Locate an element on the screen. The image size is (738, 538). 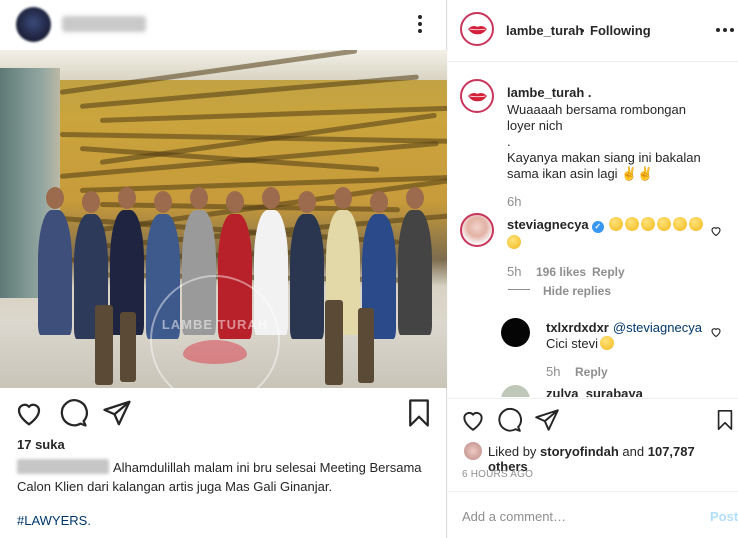
reply-username: txlxrdxdxr is located at coordinates (577, 327).